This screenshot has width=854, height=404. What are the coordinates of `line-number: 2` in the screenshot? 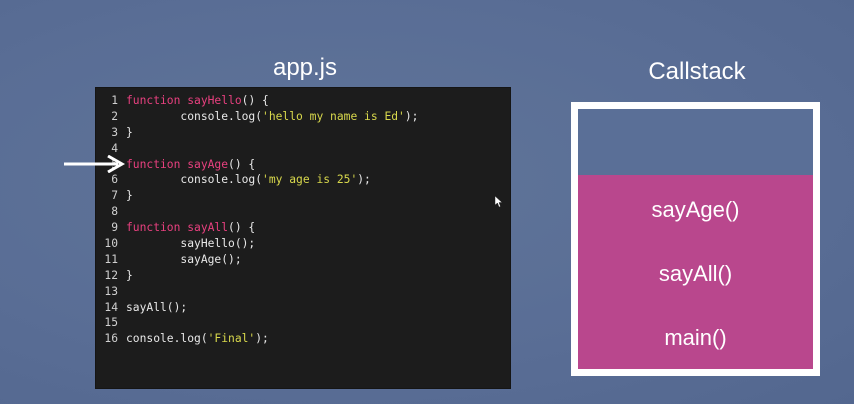 It's located at (114, 116).